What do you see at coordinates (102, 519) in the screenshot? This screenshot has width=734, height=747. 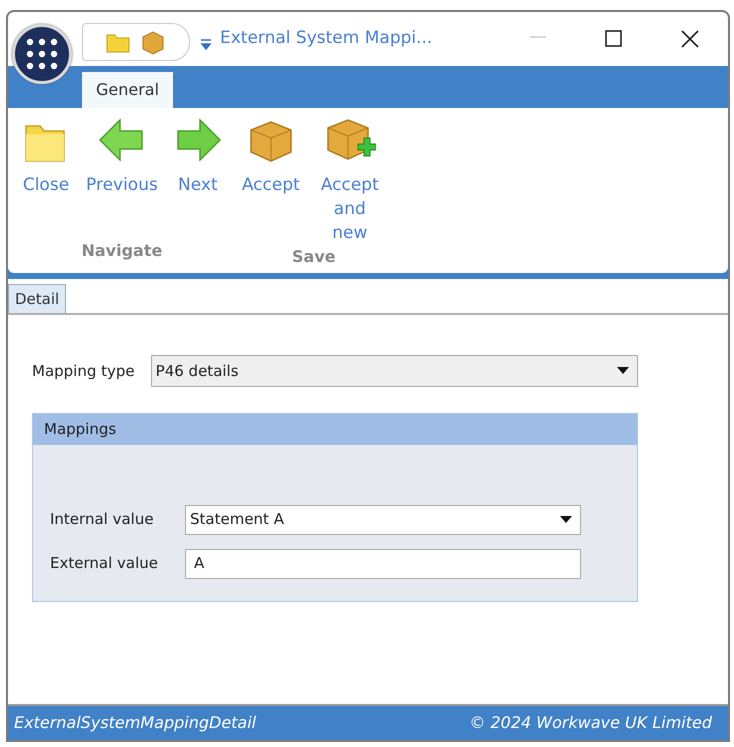 I see `field-label: Internal value` at bounding box center [102, 519].